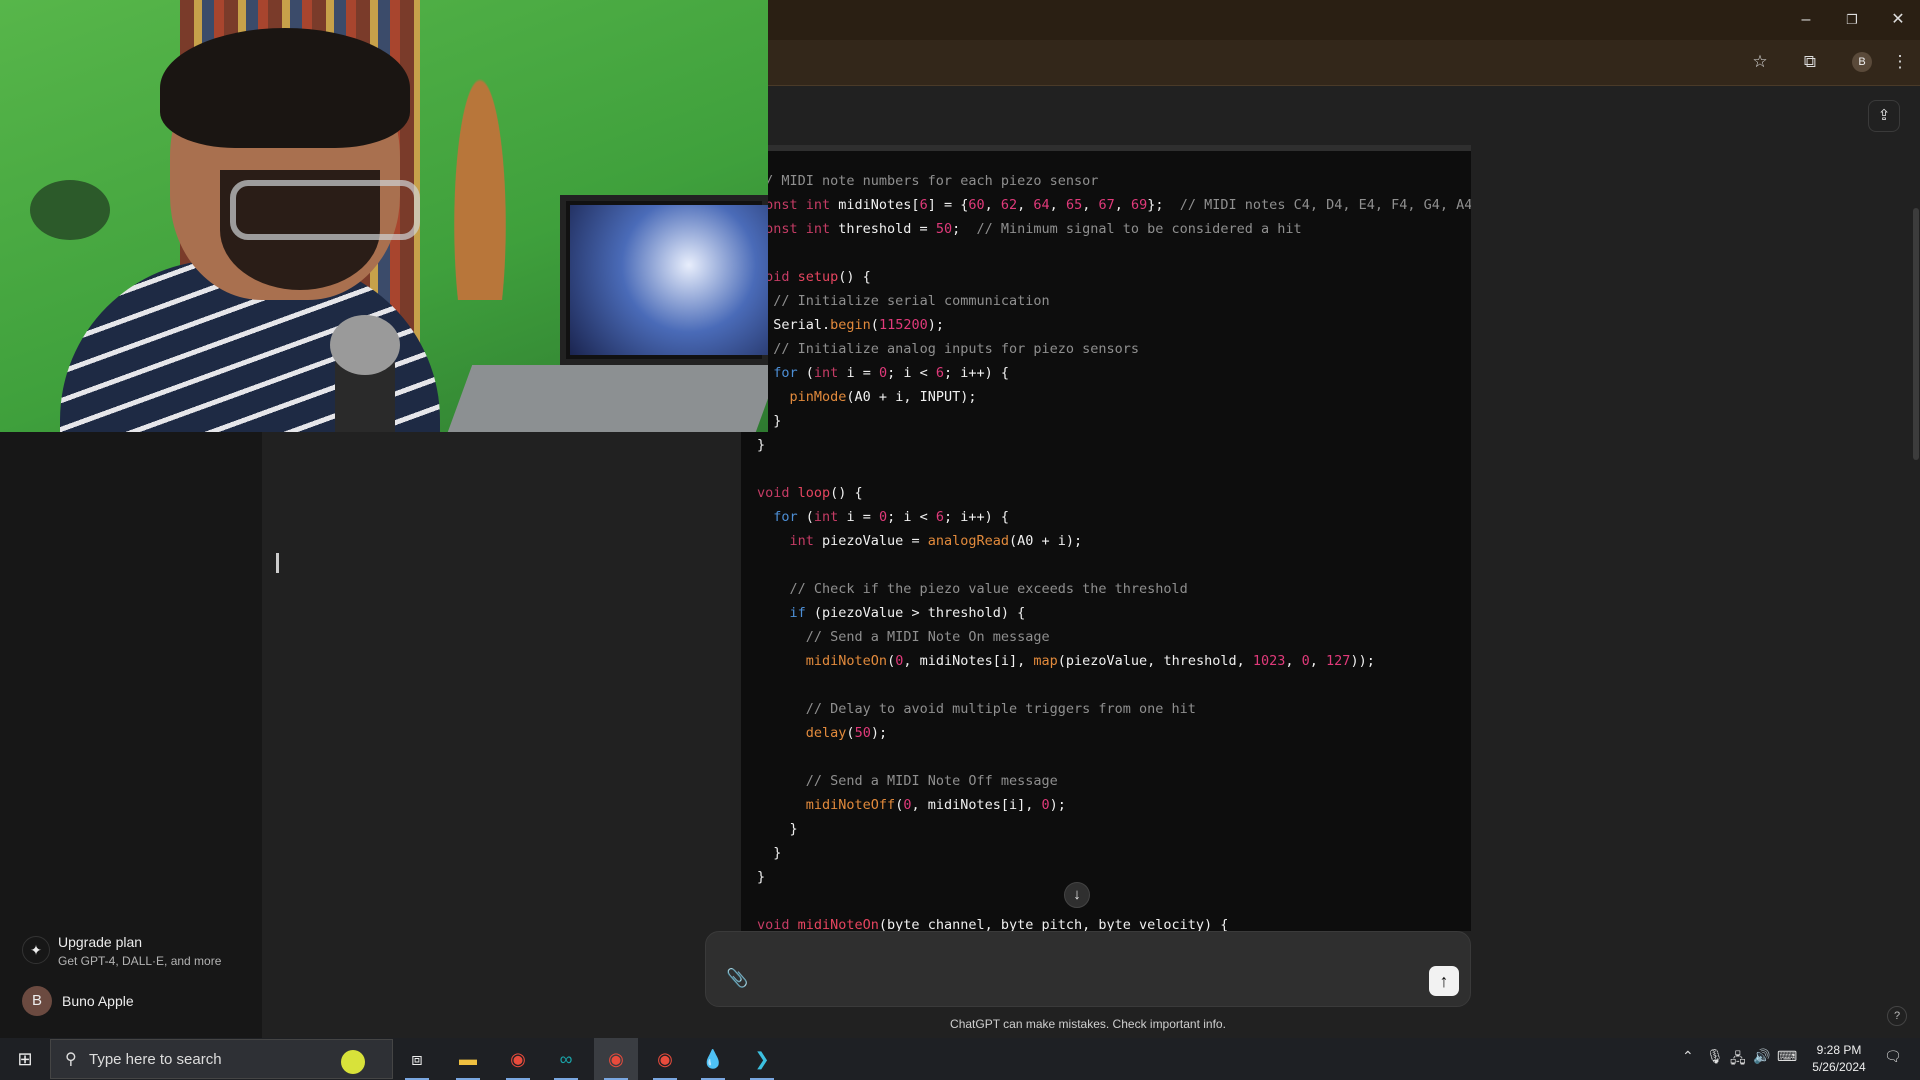 Image resolution: width=1920 pixels, height=1080 pixels. I want to click on text-cursor, so click(277, 563).